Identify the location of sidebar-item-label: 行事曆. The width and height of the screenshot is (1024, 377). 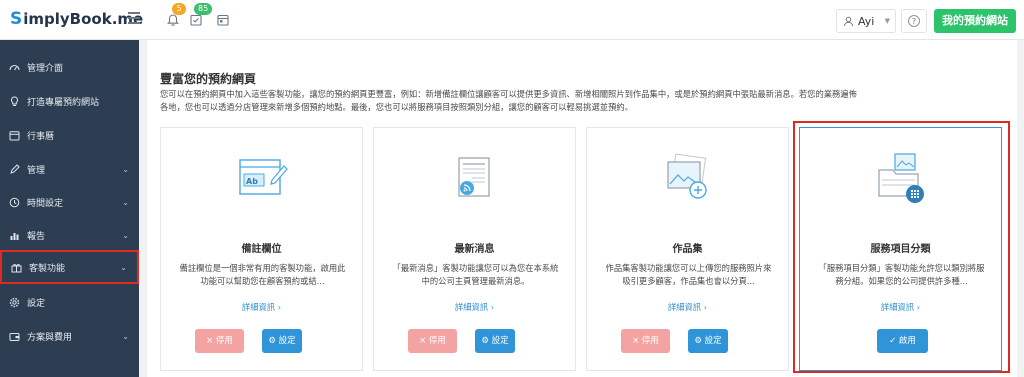
(41, 136).